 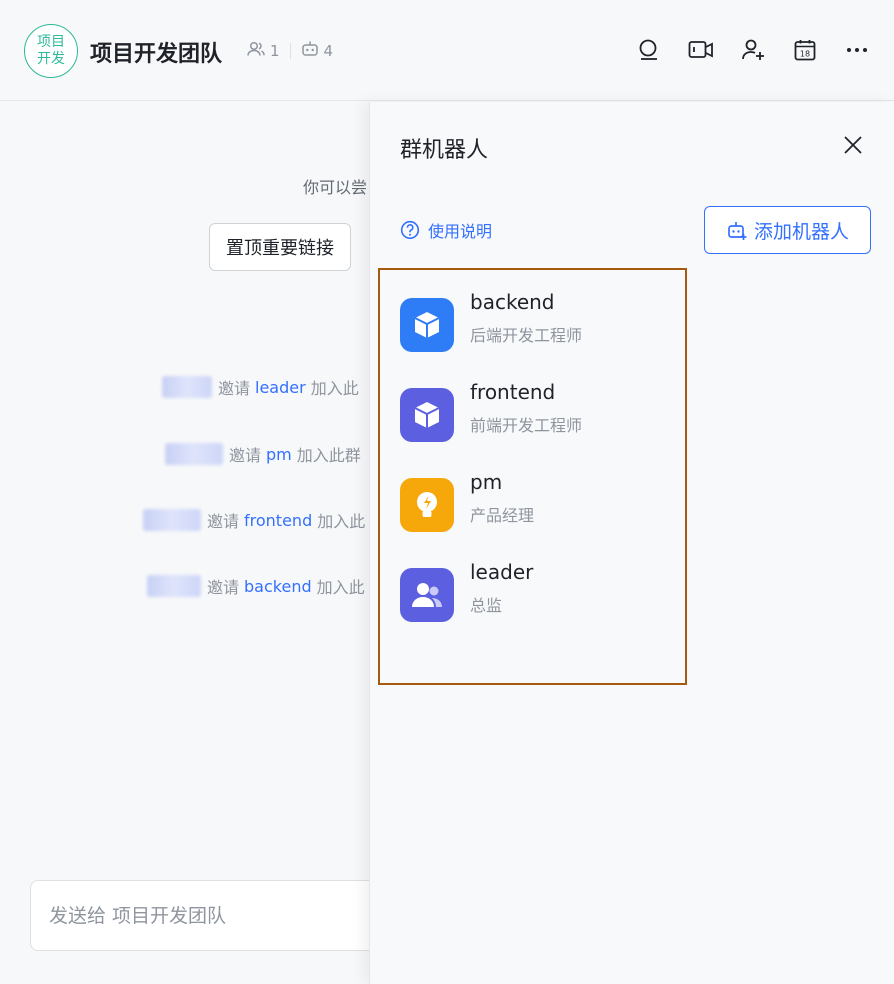 What do you see at coordinates (486, 605) in the screenshot?
I see `bot-role: 总监` at bounding box center [486, 605].